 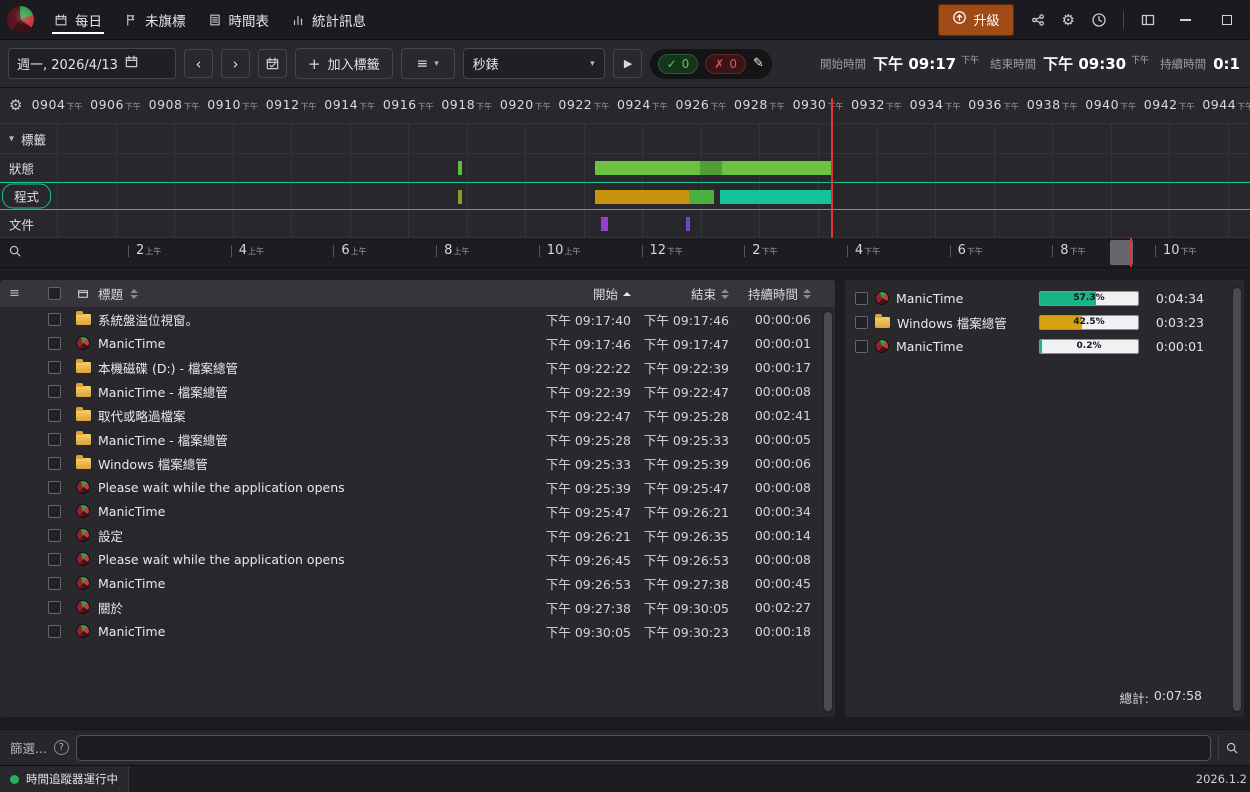 What do you see at coordinates (643, 747) in the screenshot?
I see `filter-input` at bounding box center [643, 747].